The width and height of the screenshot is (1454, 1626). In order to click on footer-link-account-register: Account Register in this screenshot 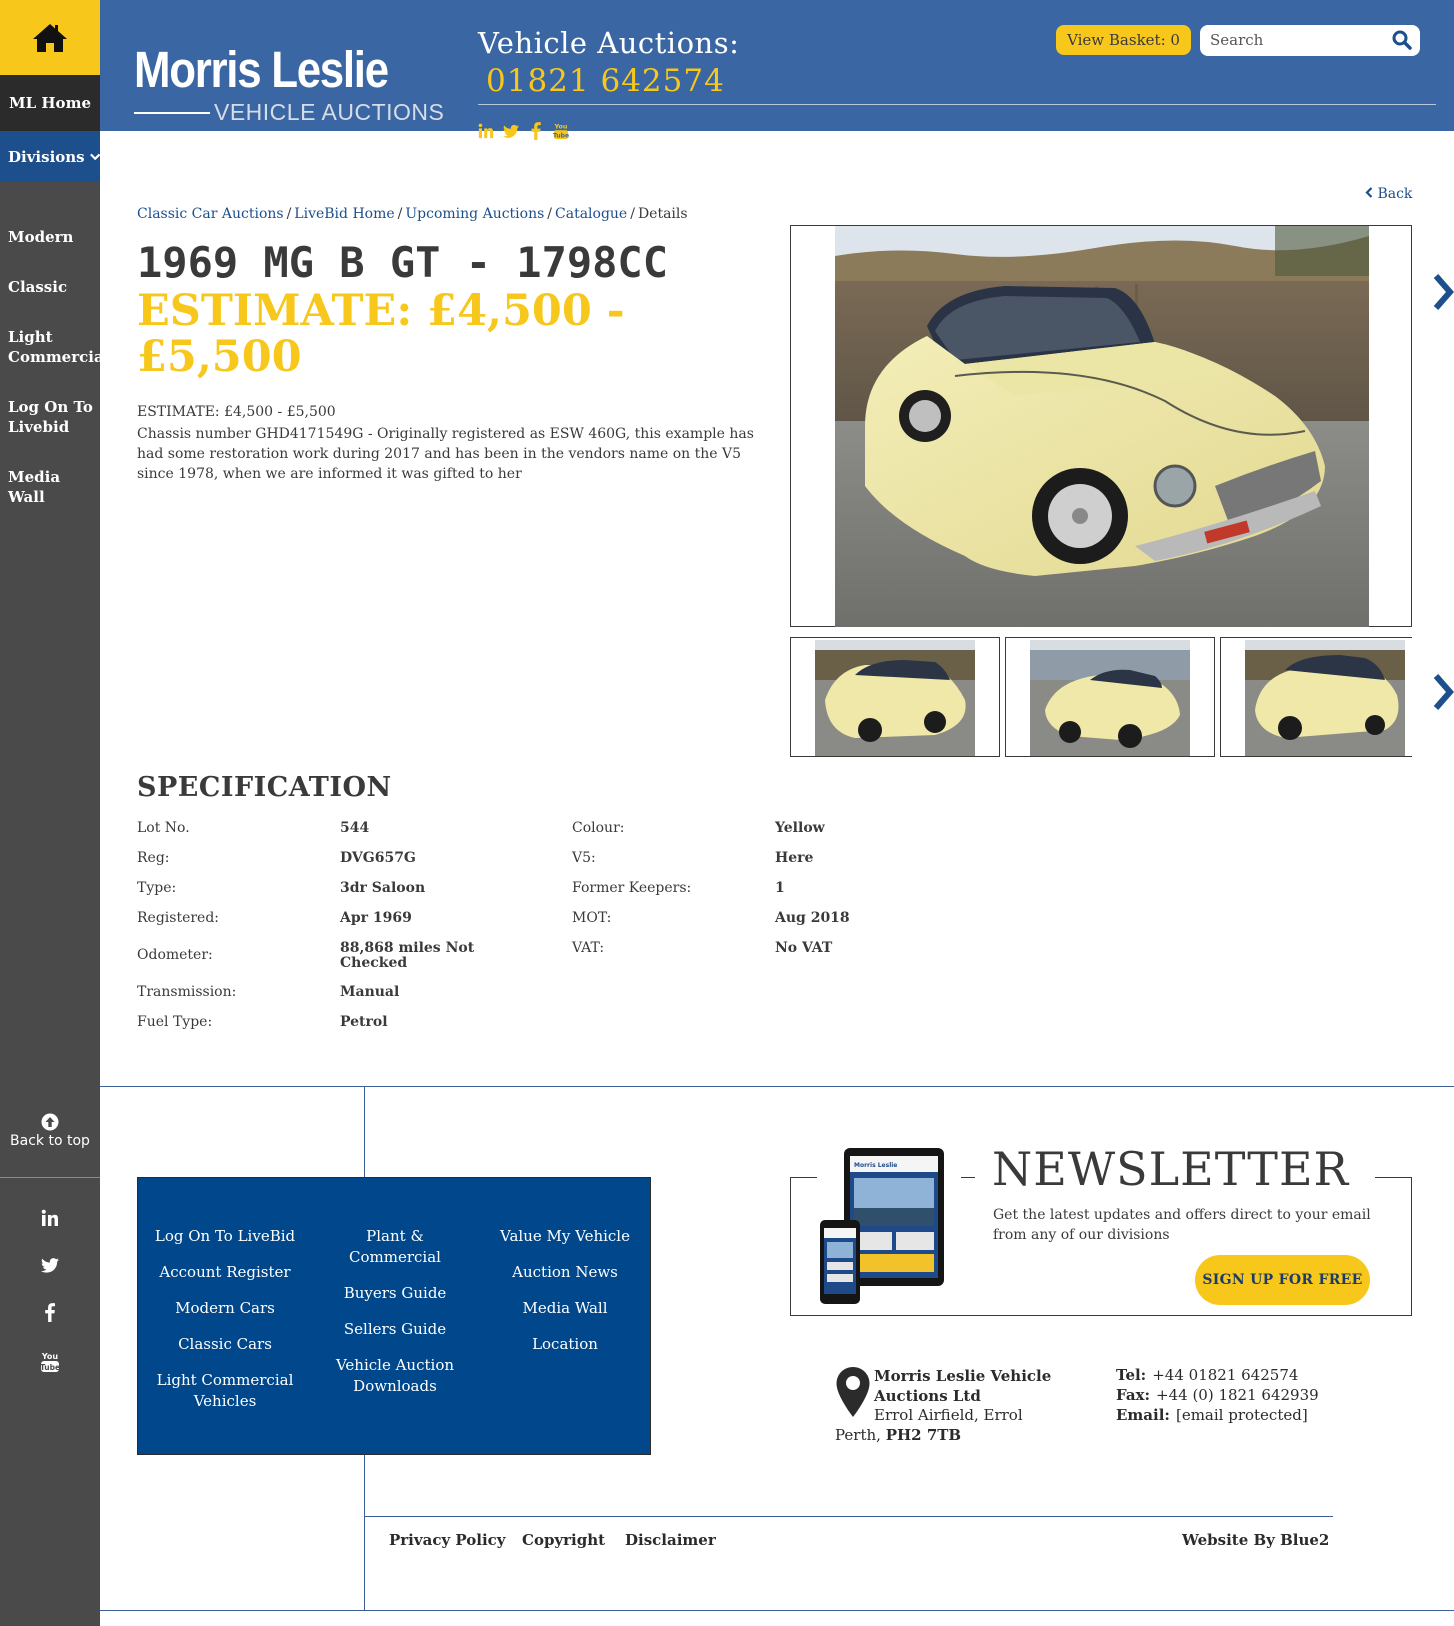, I will do `click(225, 1272)`.